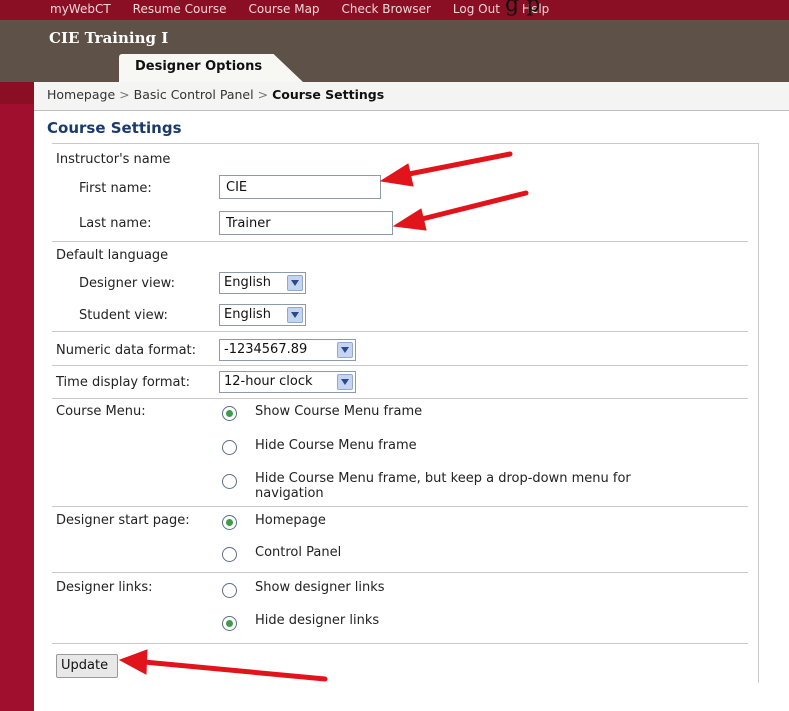  Describe the element at coordinates (194, 94) in the screenshot. I see `breadcrumb-basic-control-panel: Basic Control Panel` at that location.